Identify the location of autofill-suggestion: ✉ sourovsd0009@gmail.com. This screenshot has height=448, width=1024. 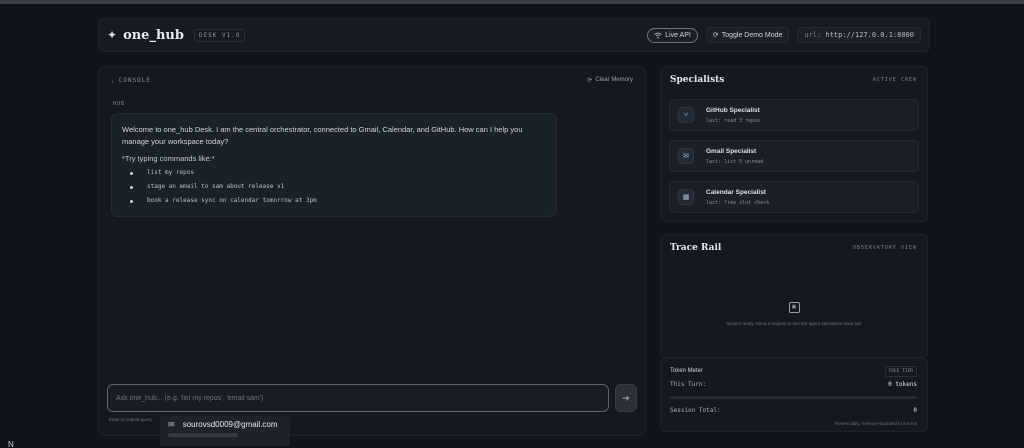
(225, 424).